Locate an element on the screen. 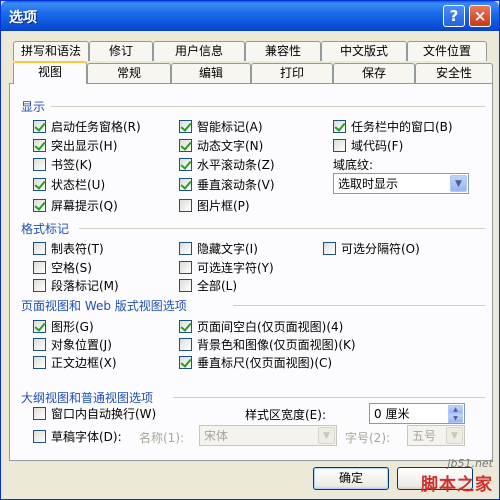  tab-compatibility: 兼容性 is located at coordinates (283, 51).